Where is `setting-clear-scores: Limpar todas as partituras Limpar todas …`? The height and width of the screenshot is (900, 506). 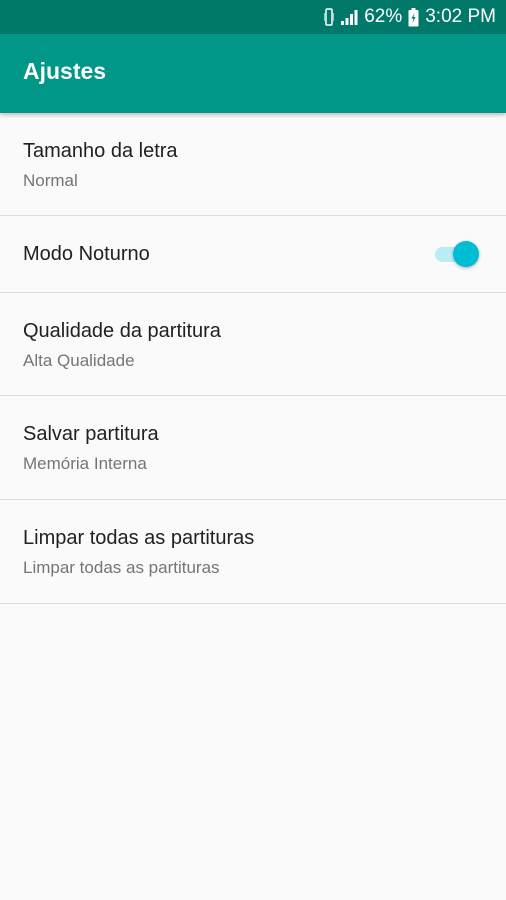
setting-clear-scores: Limpar todas as partituras Limpar todas … is located at coordinates (253, 552).